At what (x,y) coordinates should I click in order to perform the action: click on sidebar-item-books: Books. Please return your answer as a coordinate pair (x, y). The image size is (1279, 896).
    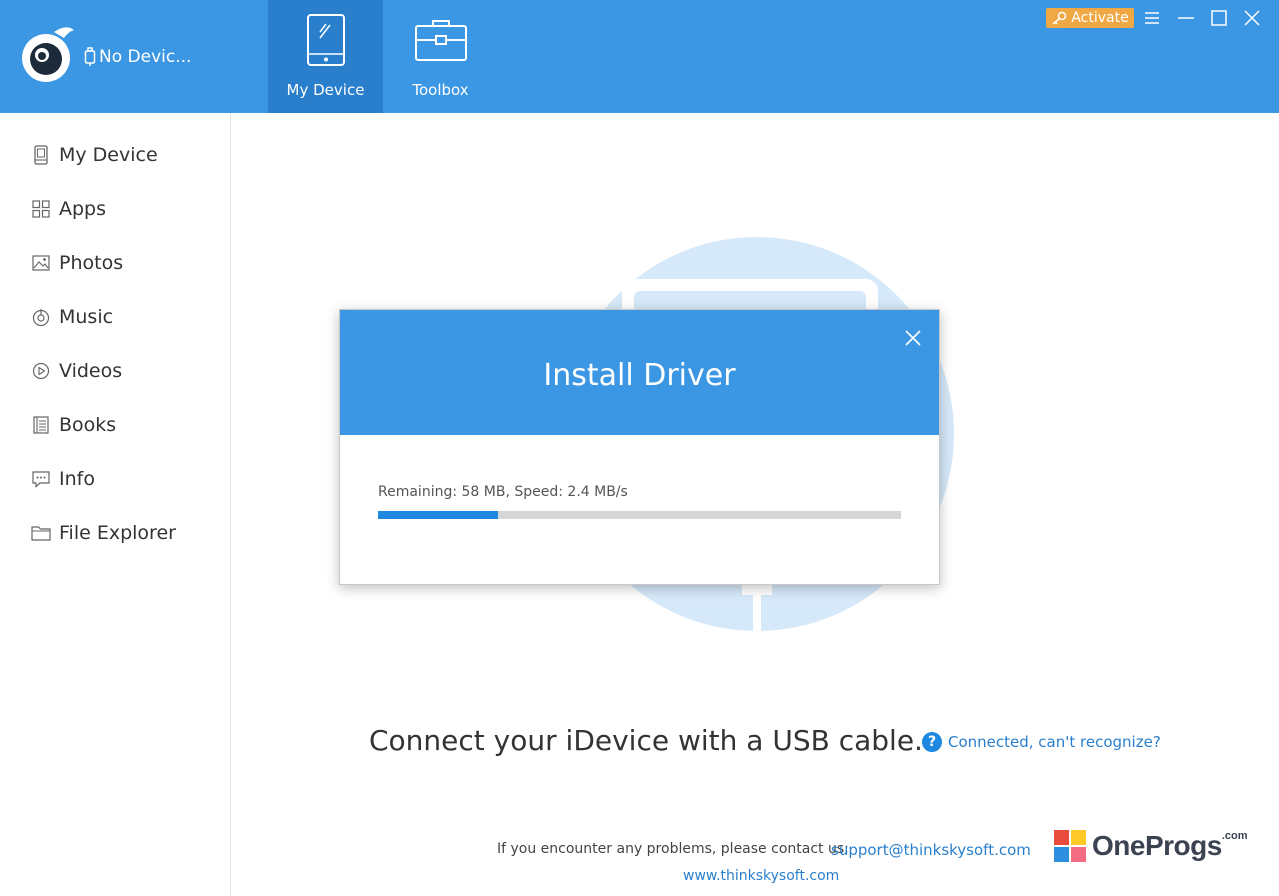
    Looking at the image, I should click on (73, 425).